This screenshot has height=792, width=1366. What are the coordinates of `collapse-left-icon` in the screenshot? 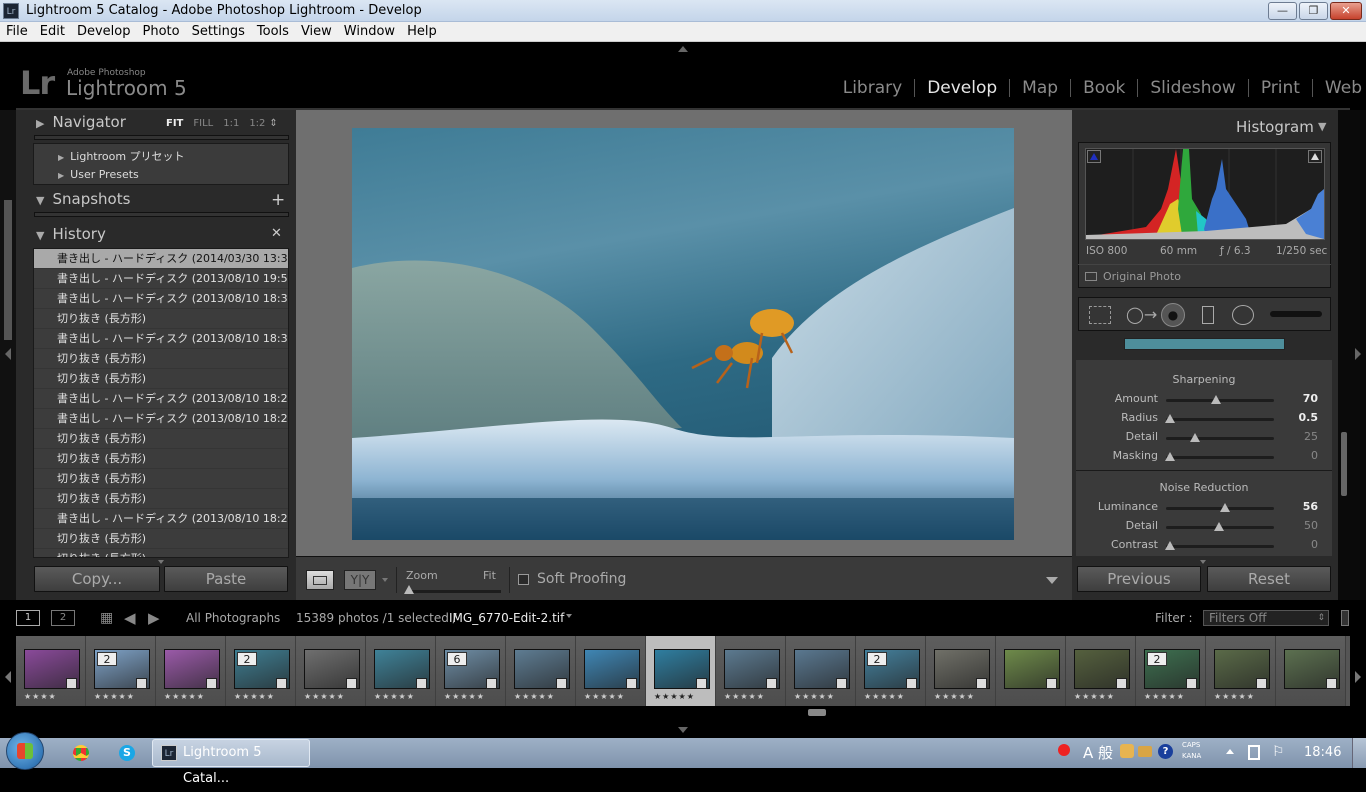 It's located at (8, 354).